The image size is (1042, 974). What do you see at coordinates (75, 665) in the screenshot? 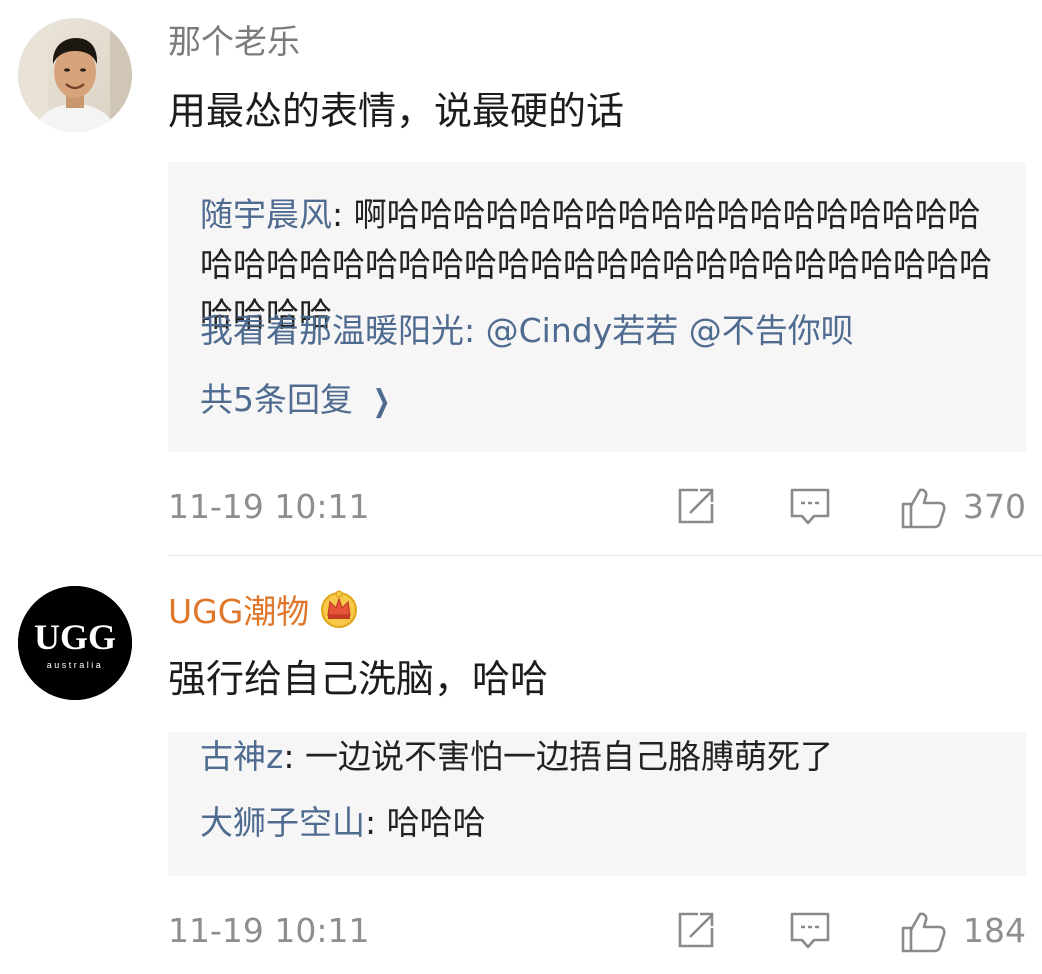
I see `svg-text: australia` at bounding box center [75, 665].